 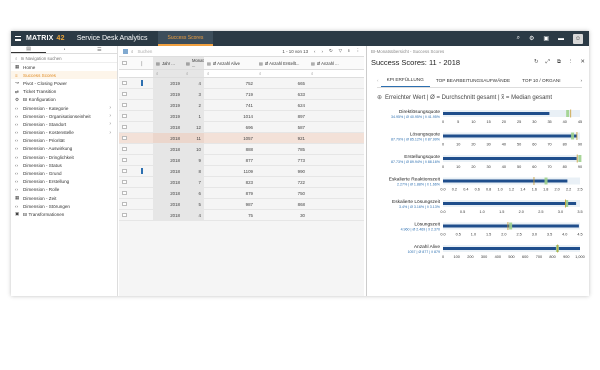 I want to click on tick-label: 0.0, so click(x=442, y=235).